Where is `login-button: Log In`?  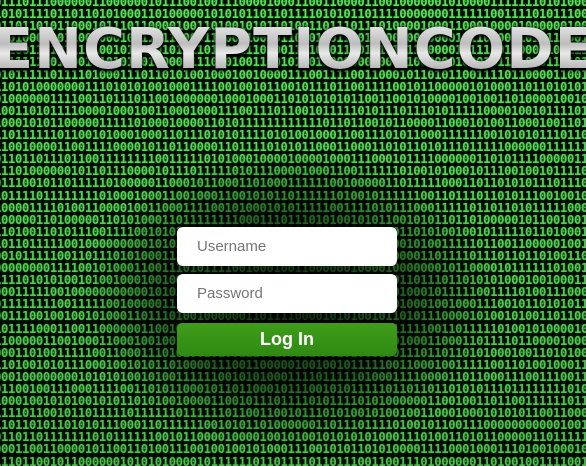
login-button: Log In is located at coordinates (287, 339).